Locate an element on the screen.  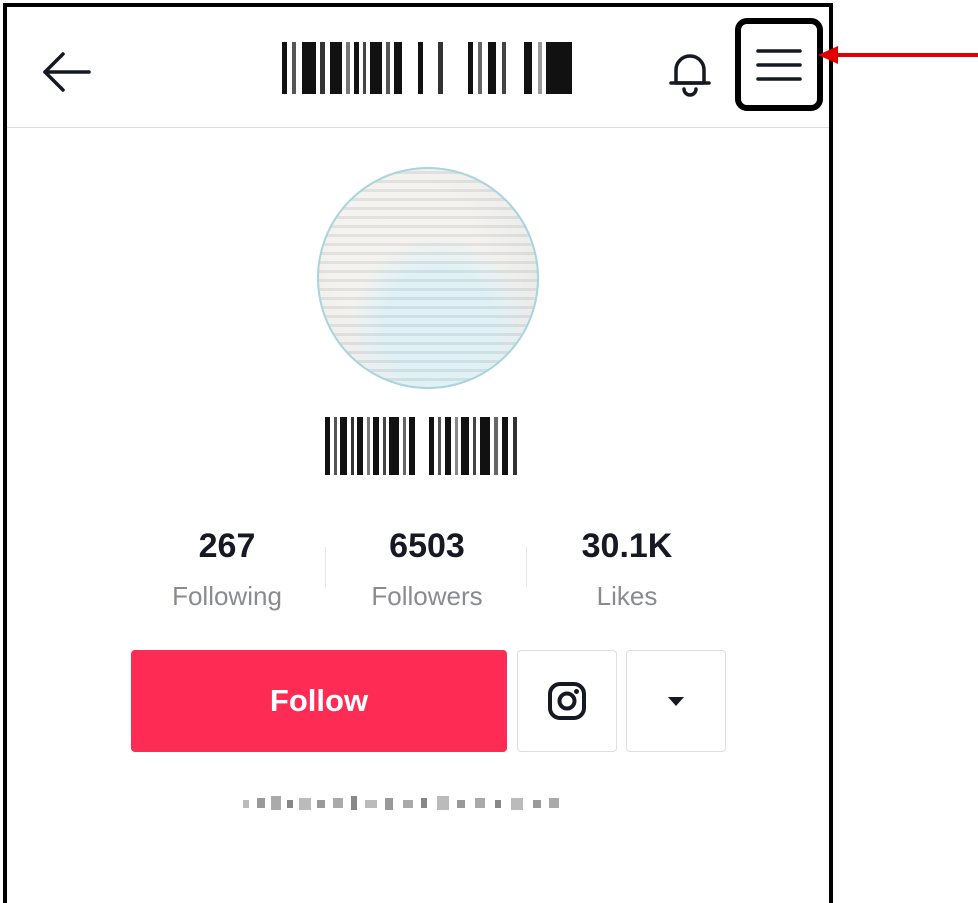
notifications-button is located at coordinates (690, 73).